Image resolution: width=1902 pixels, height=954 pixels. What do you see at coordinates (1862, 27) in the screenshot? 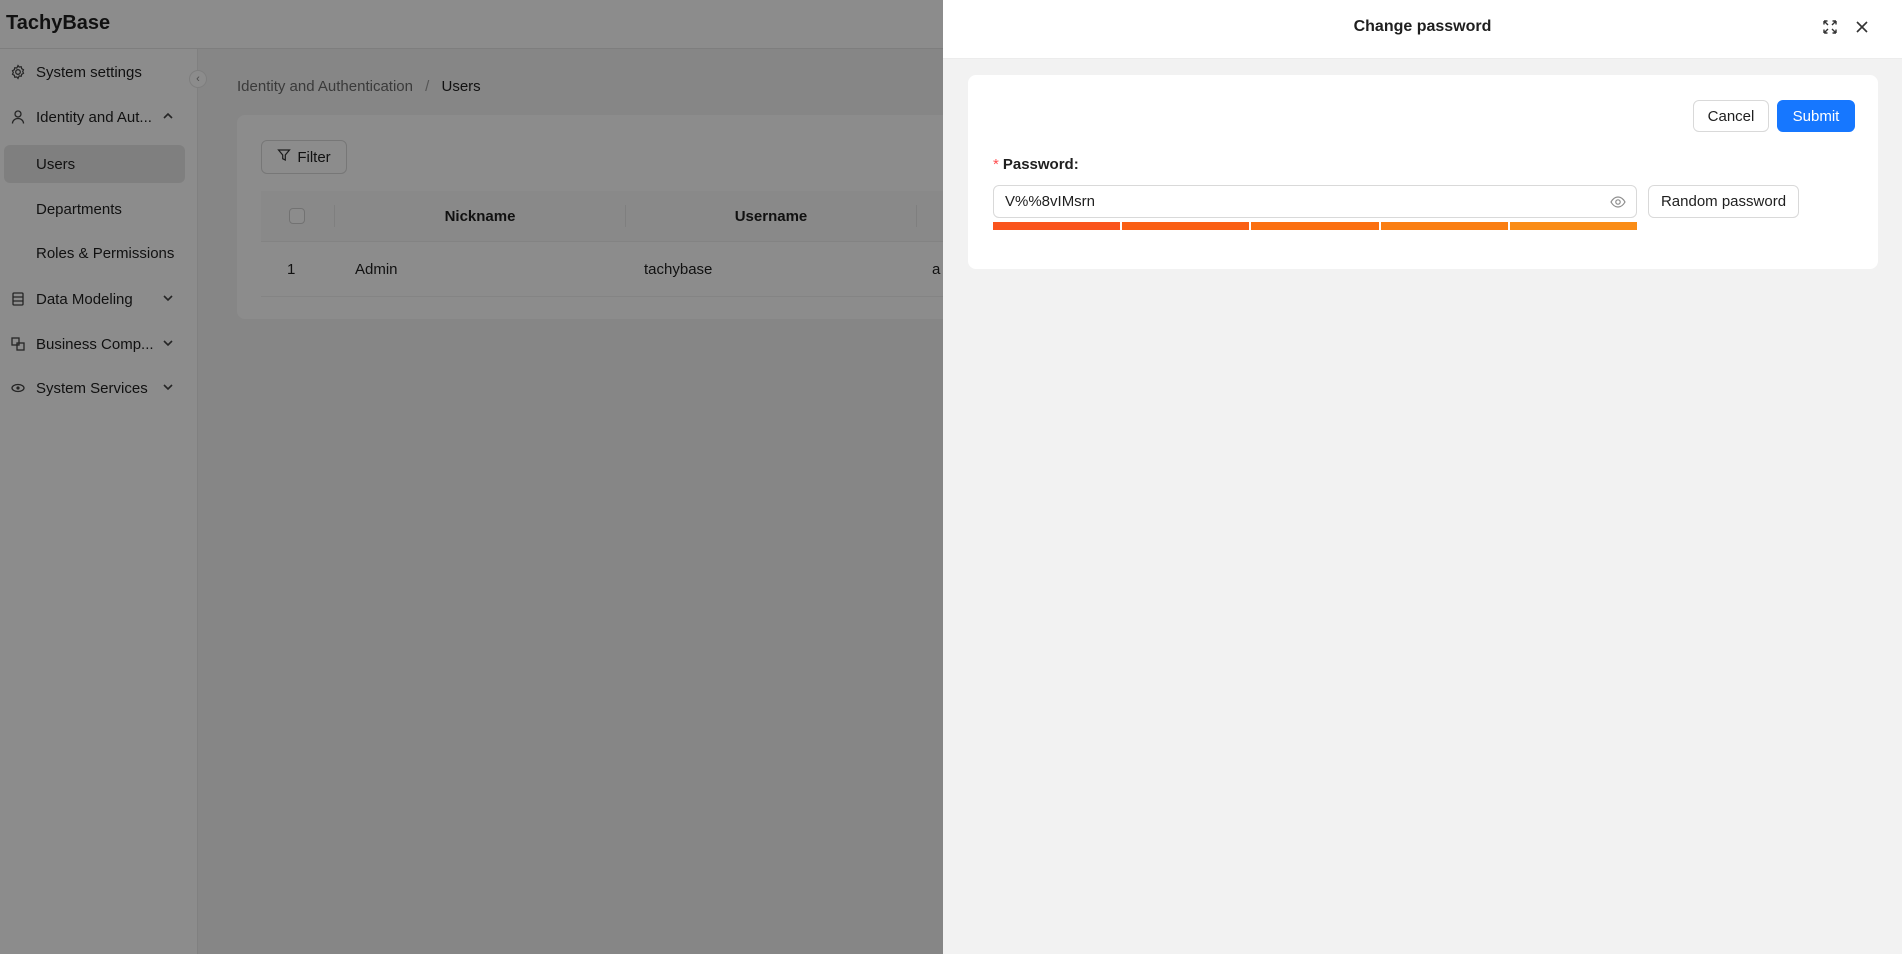
I see `close-icon` at bounding box center [1862, 27].